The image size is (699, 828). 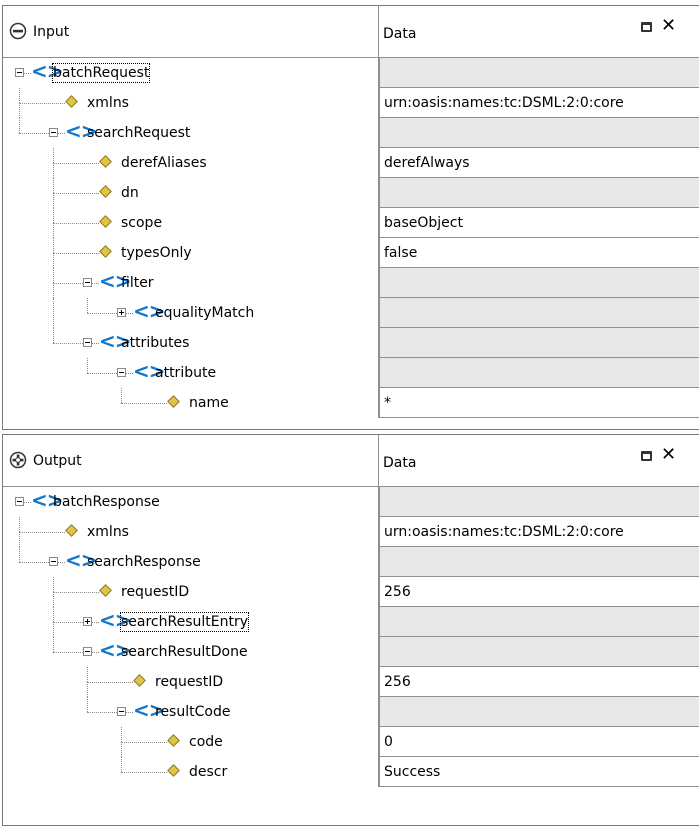 What do you see at coordinates (138, 133) in the screenshot?
I see `element-label: searchRequest` at bounding box center [138, 133].